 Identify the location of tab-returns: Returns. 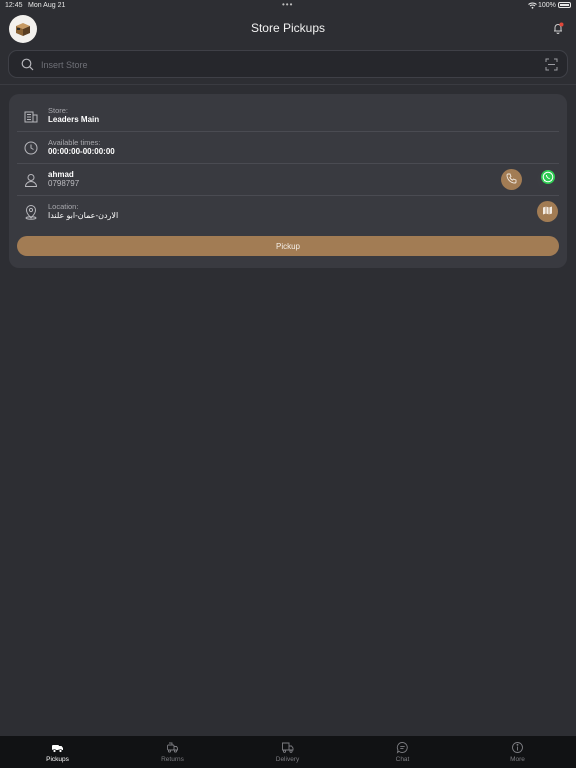
(172, 752).